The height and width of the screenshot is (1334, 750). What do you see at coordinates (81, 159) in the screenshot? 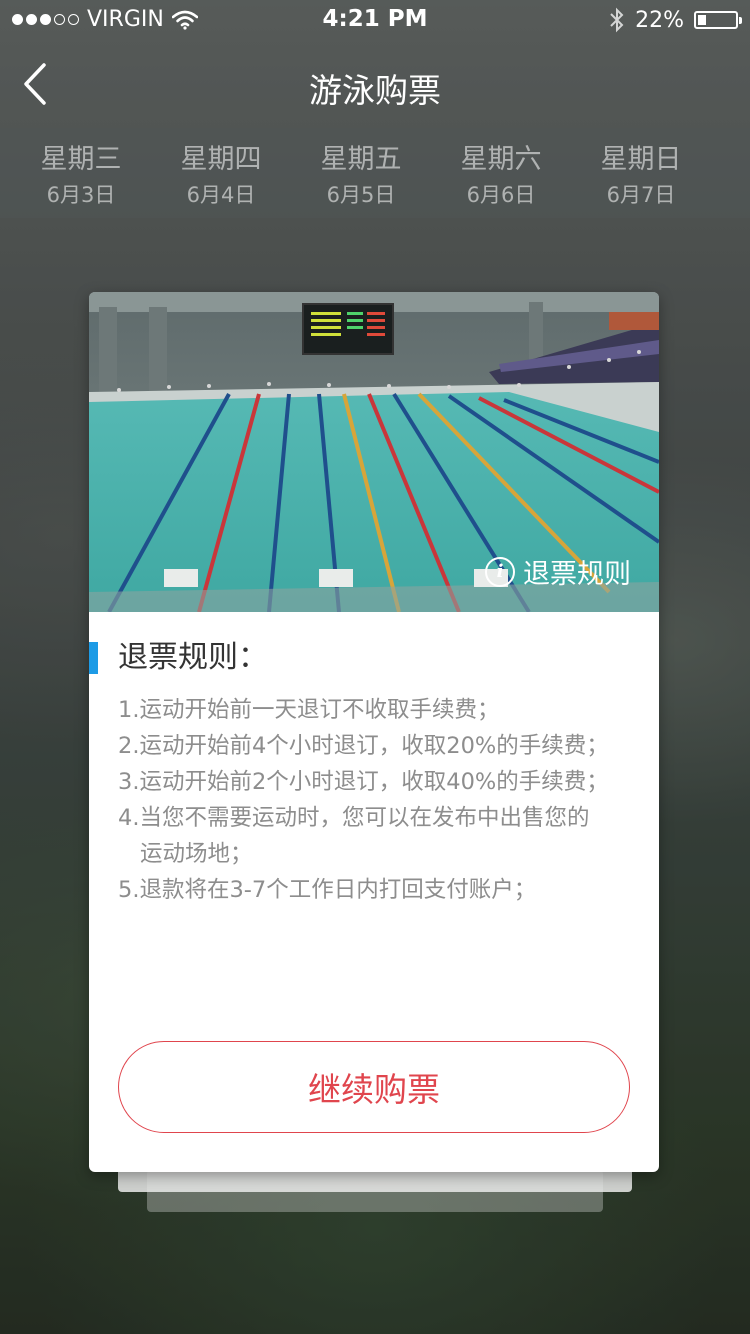
I see `date-weekday: 星期三` at bounding box center [81, 159].